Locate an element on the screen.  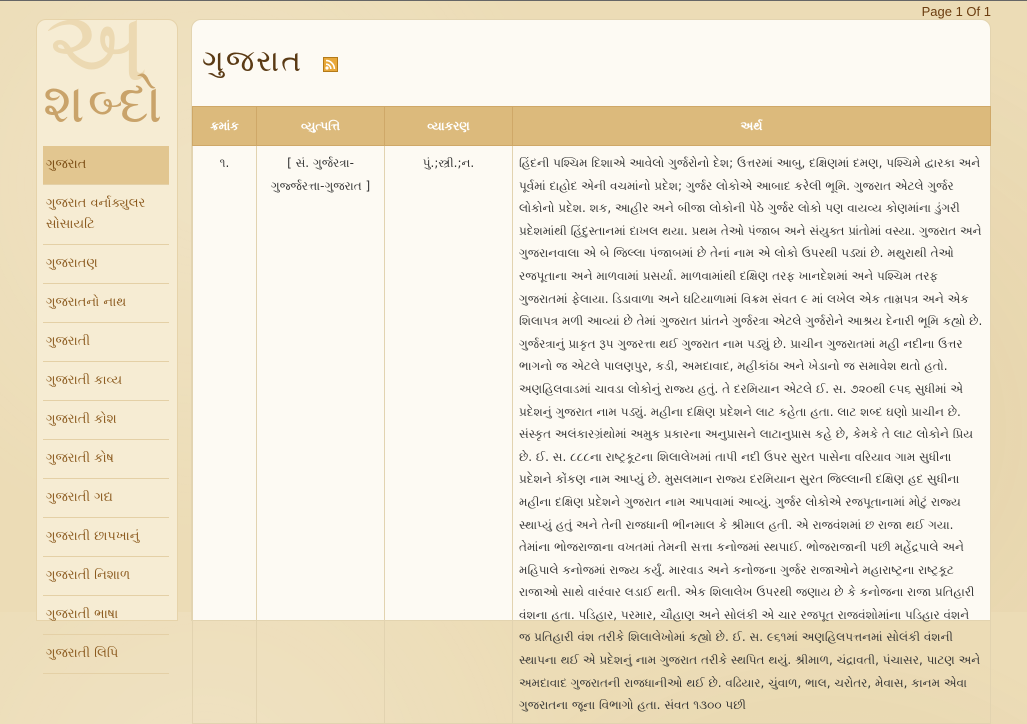
sidebar-item-gujarati-kosh: ગુજરાતી કોશ is located at coordinates (106, 420).